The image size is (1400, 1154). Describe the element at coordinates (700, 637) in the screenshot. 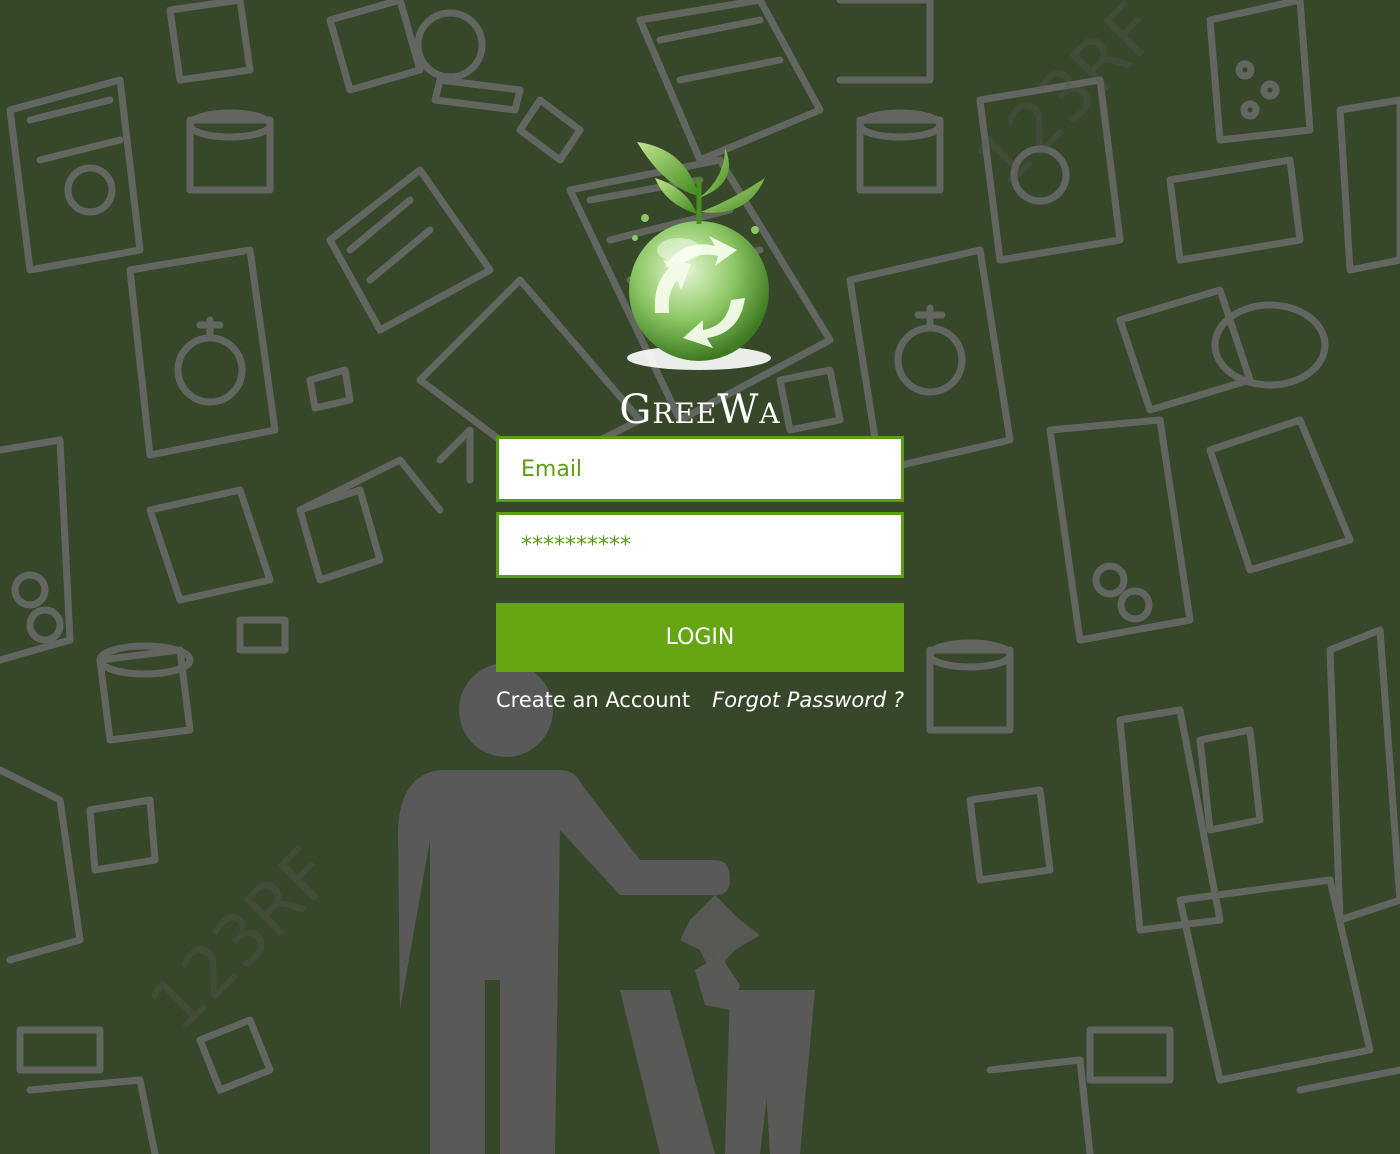

I see `login-button: LOGIN` at that location.